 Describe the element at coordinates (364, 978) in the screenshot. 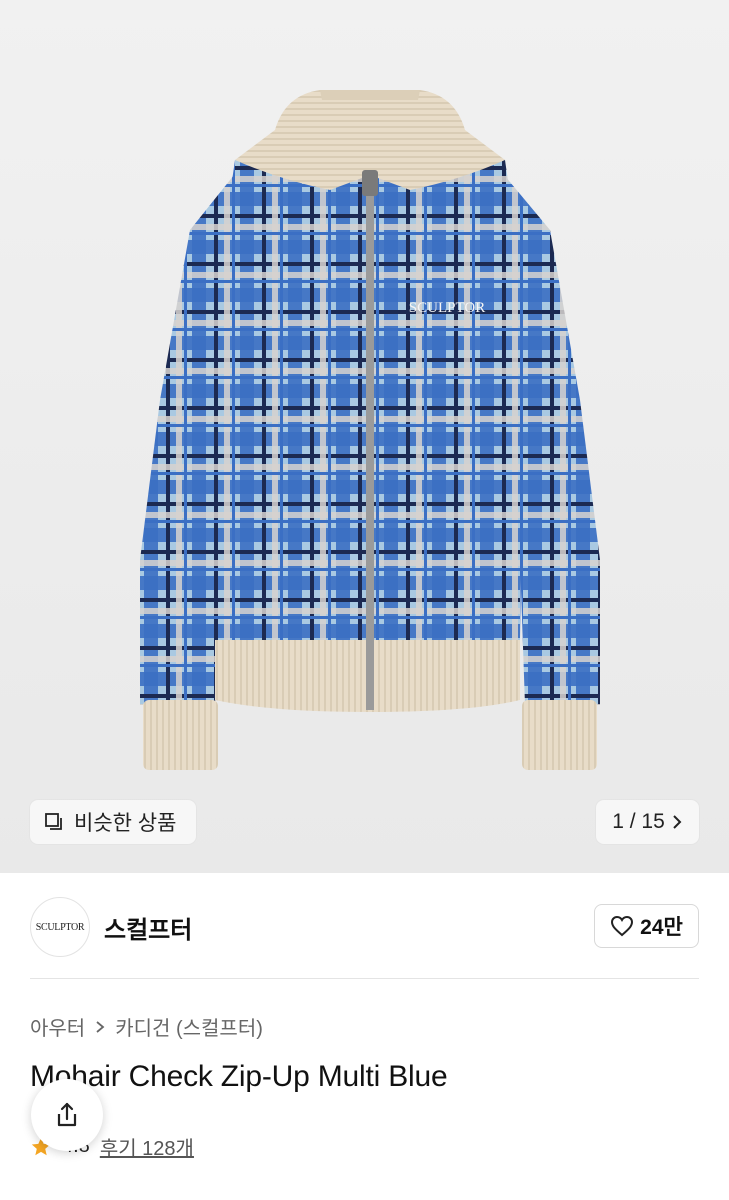

I see `divider` at that location.